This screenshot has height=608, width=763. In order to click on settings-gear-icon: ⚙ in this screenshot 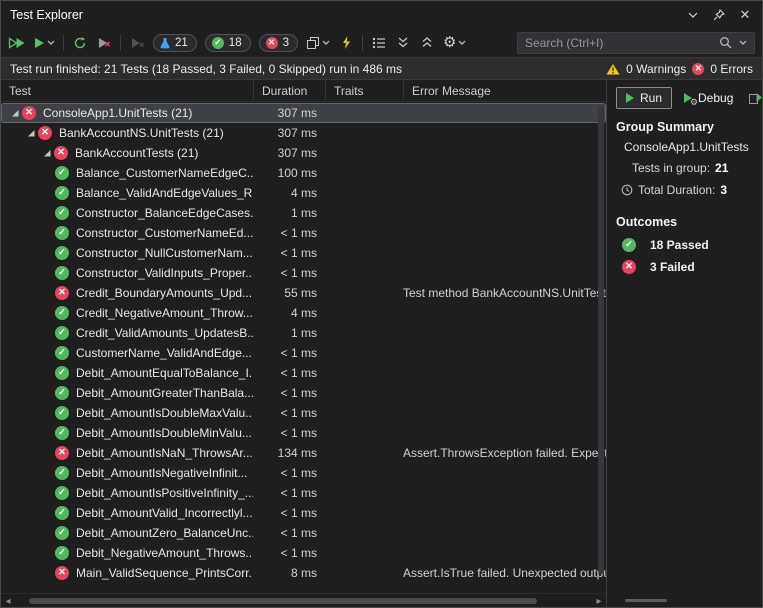, I will do `click(454, 43)`.